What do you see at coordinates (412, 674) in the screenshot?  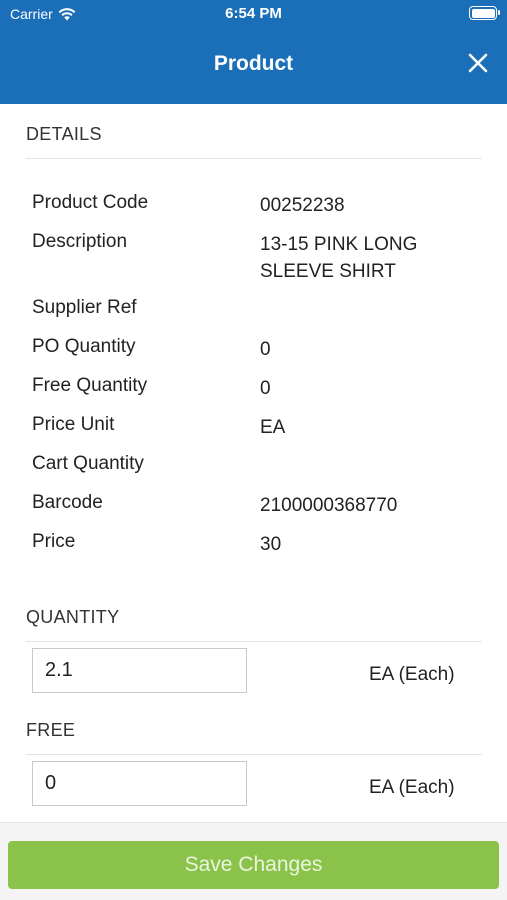 I see `quantity-unit-label: EA (Each)` at bounding box center [412, 674].